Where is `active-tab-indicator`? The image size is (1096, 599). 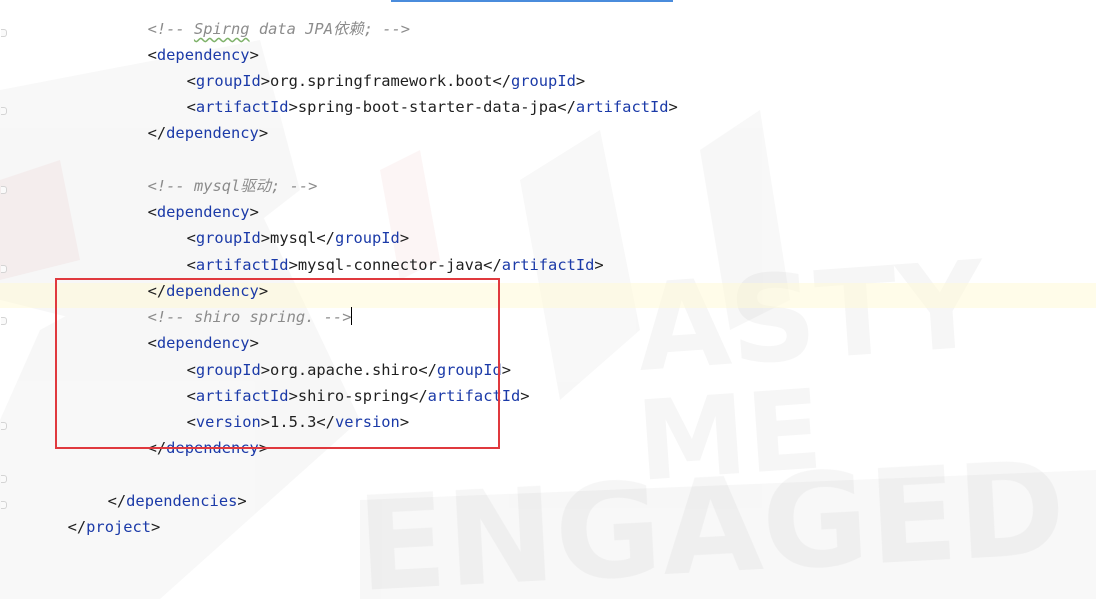 active-tab-indicator is located at coordinates (532, 1).